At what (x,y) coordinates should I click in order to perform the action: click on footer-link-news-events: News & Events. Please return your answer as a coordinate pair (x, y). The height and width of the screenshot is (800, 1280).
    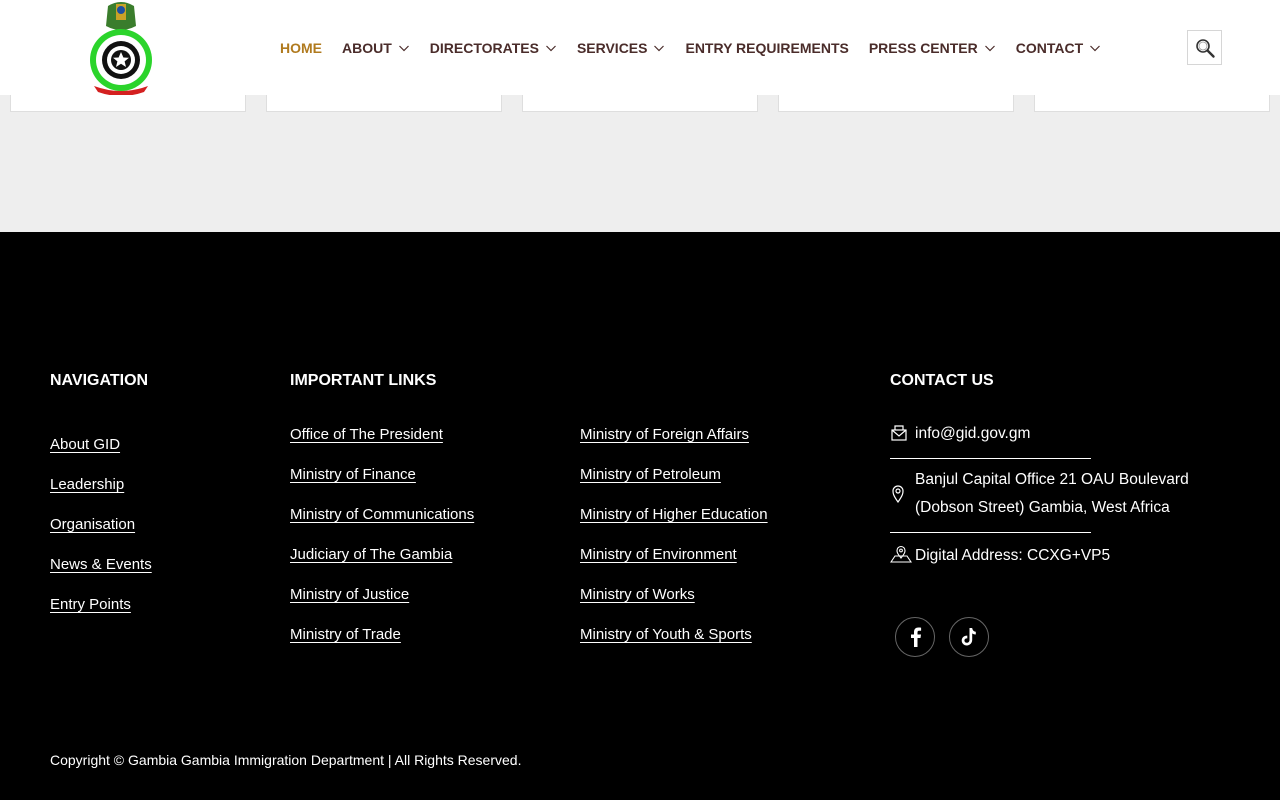
    Looking at the image, I should click on (101, 564).